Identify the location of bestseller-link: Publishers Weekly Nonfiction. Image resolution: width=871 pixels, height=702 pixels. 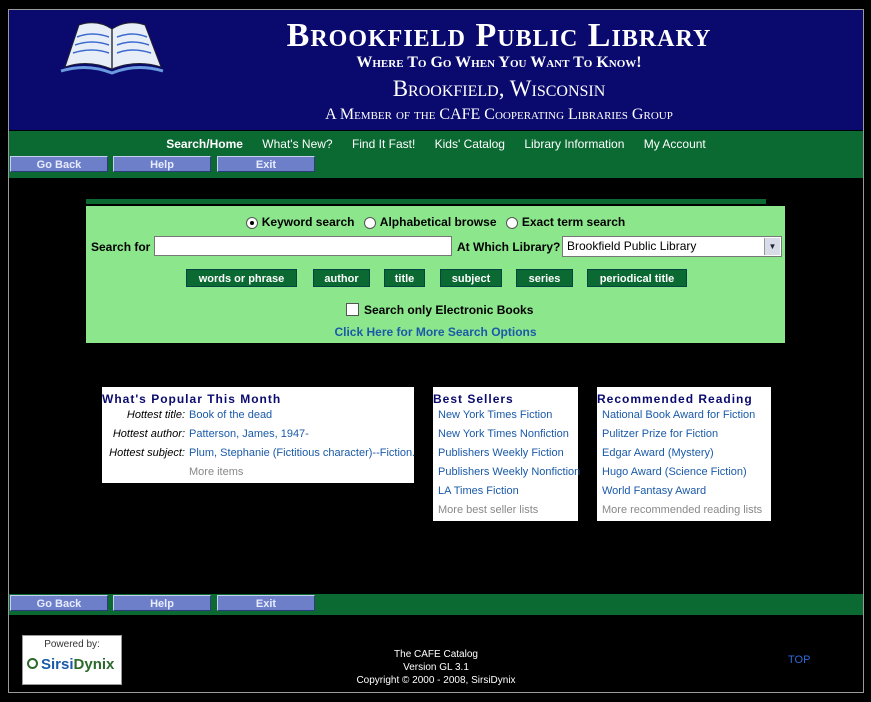
(509, 472).